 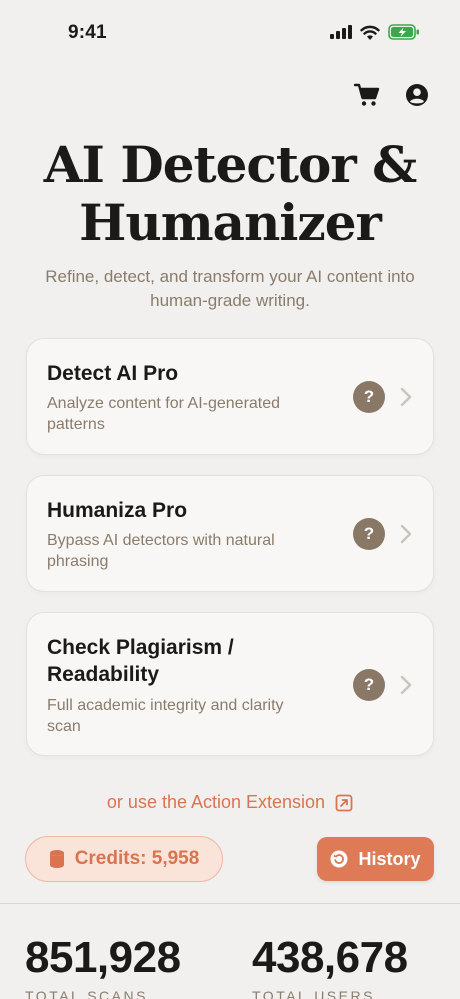 I want to click on profile-icon, so click(x=417, y=95).